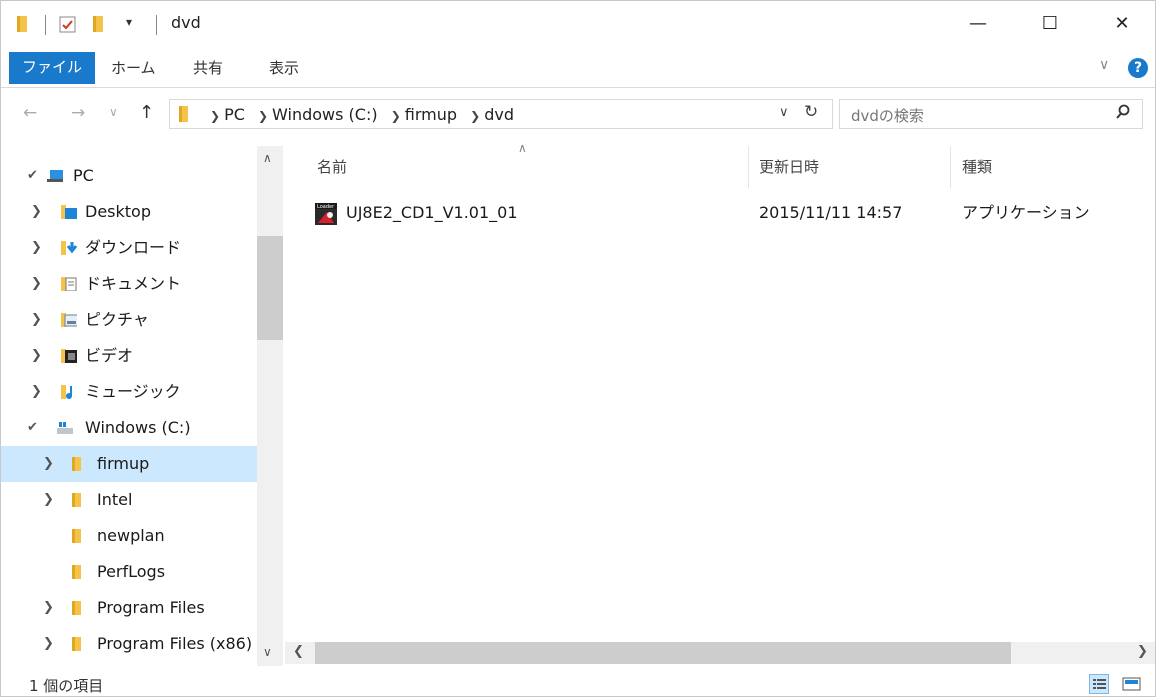 The height and width of the screenshot is (697, 1156). I want to click on nav-item-pictures: ❯ ピクチャ, so click(129, 320).